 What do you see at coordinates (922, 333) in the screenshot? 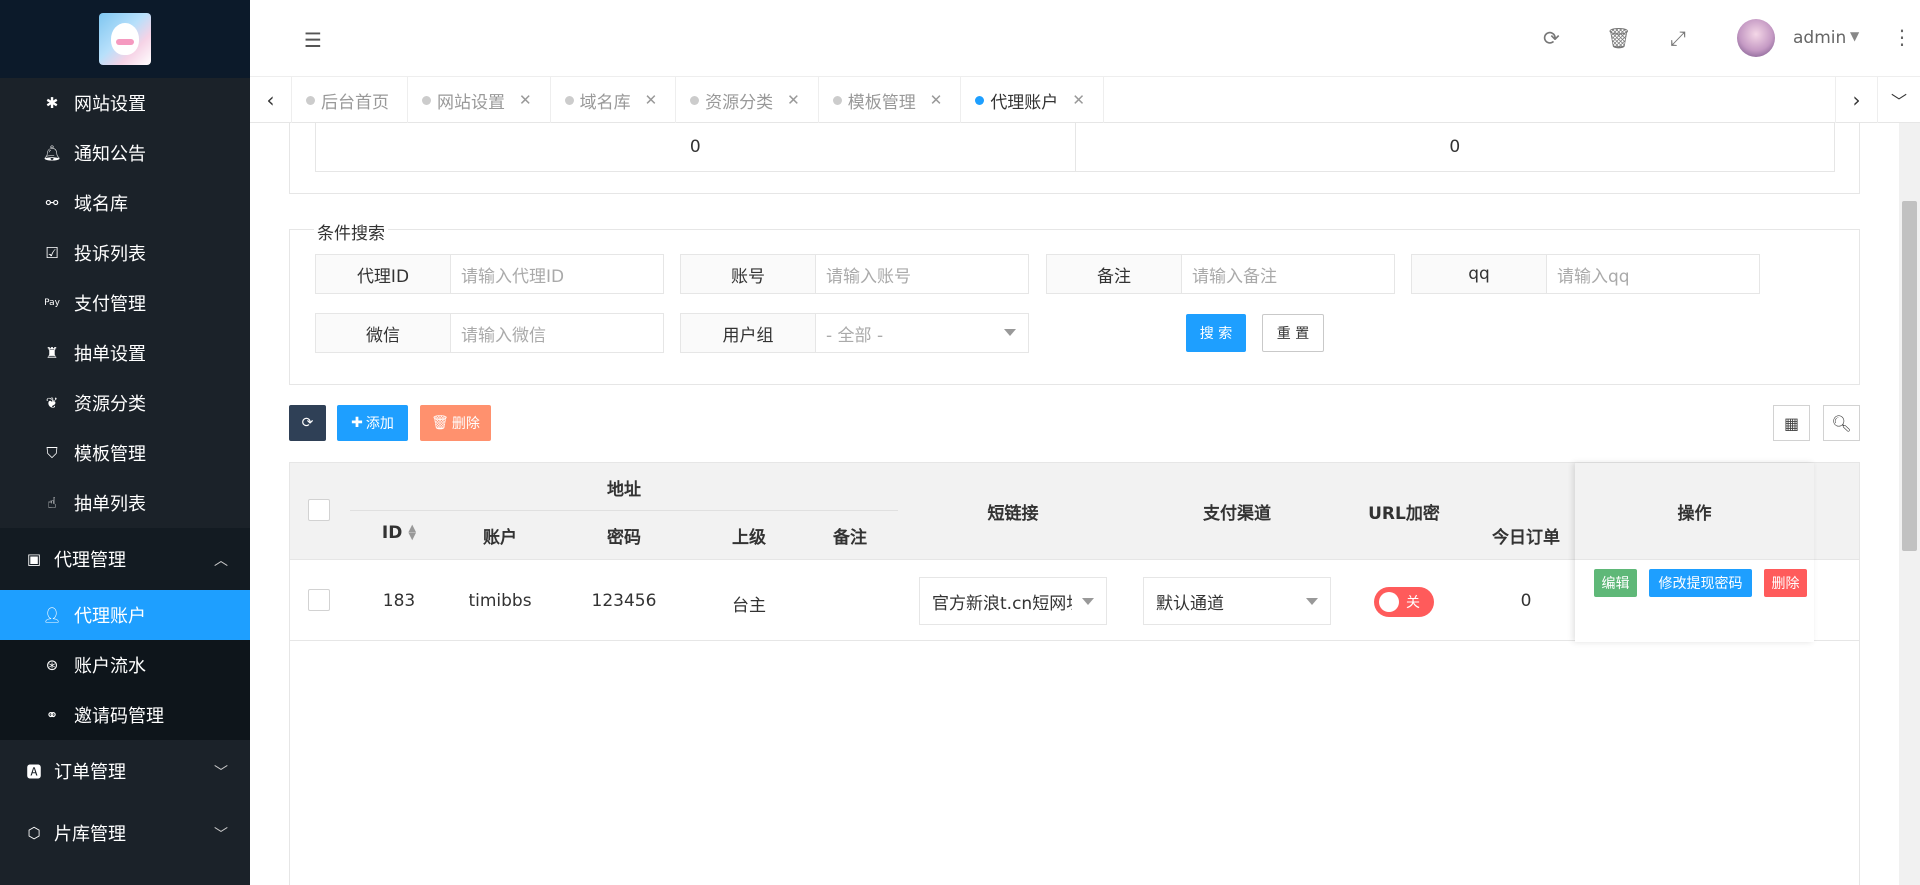
I see `user-group-select: - 全部 -` at bounding box center [922, 333].